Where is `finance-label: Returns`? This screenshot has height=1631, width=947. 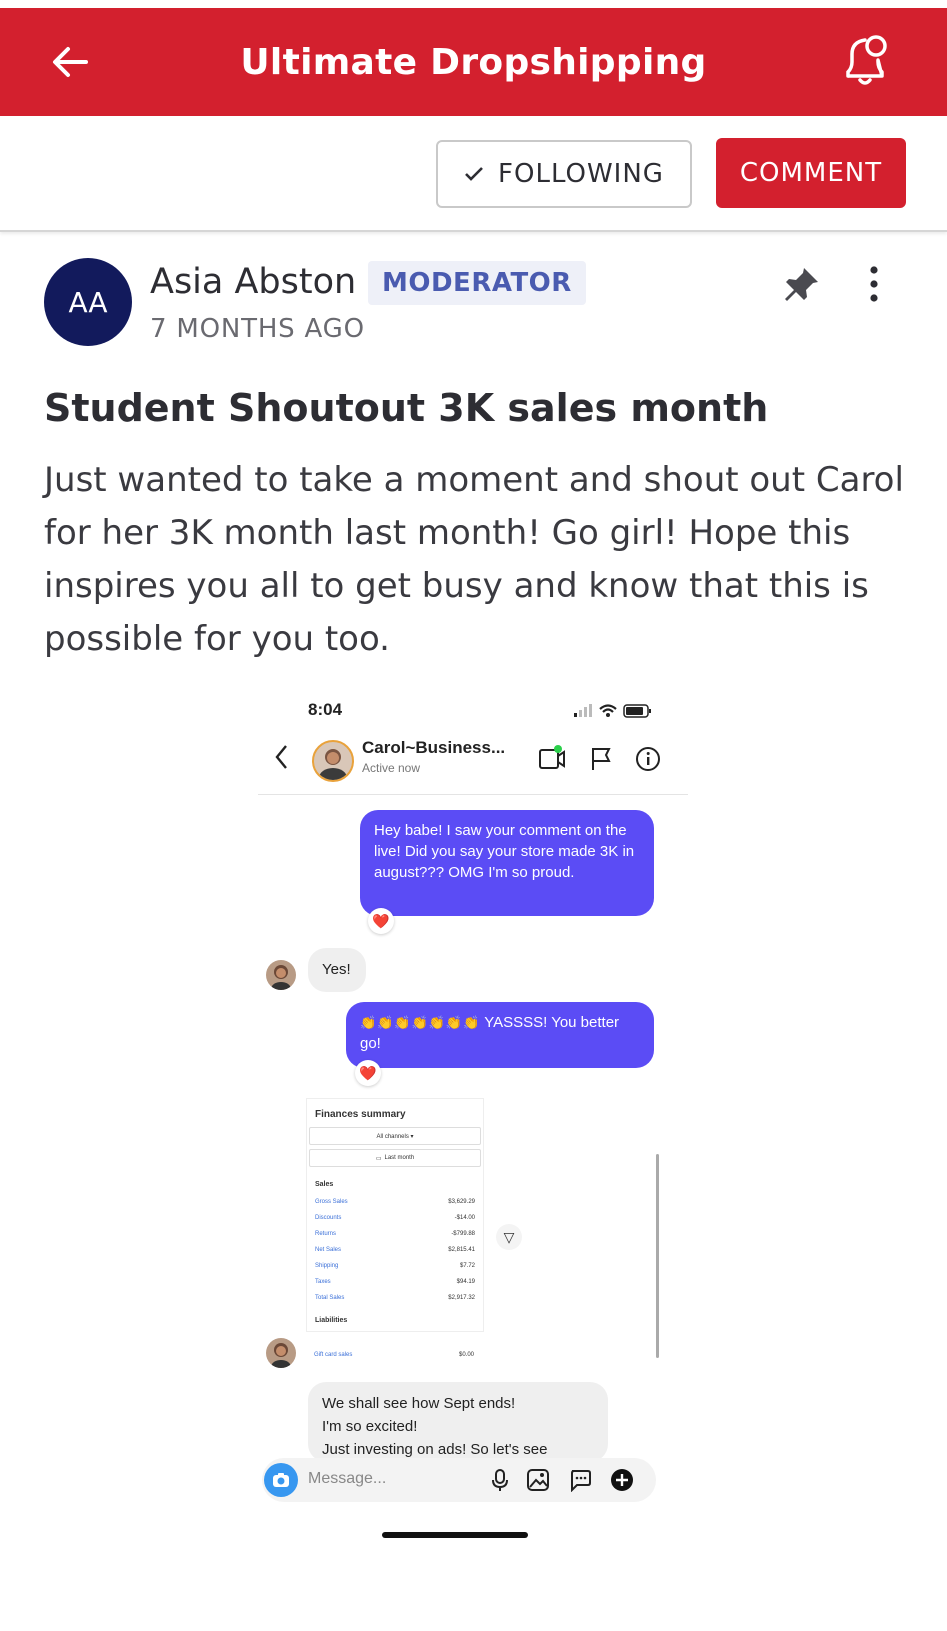
finance-label: Returns is located at coordinates (326, 1234).